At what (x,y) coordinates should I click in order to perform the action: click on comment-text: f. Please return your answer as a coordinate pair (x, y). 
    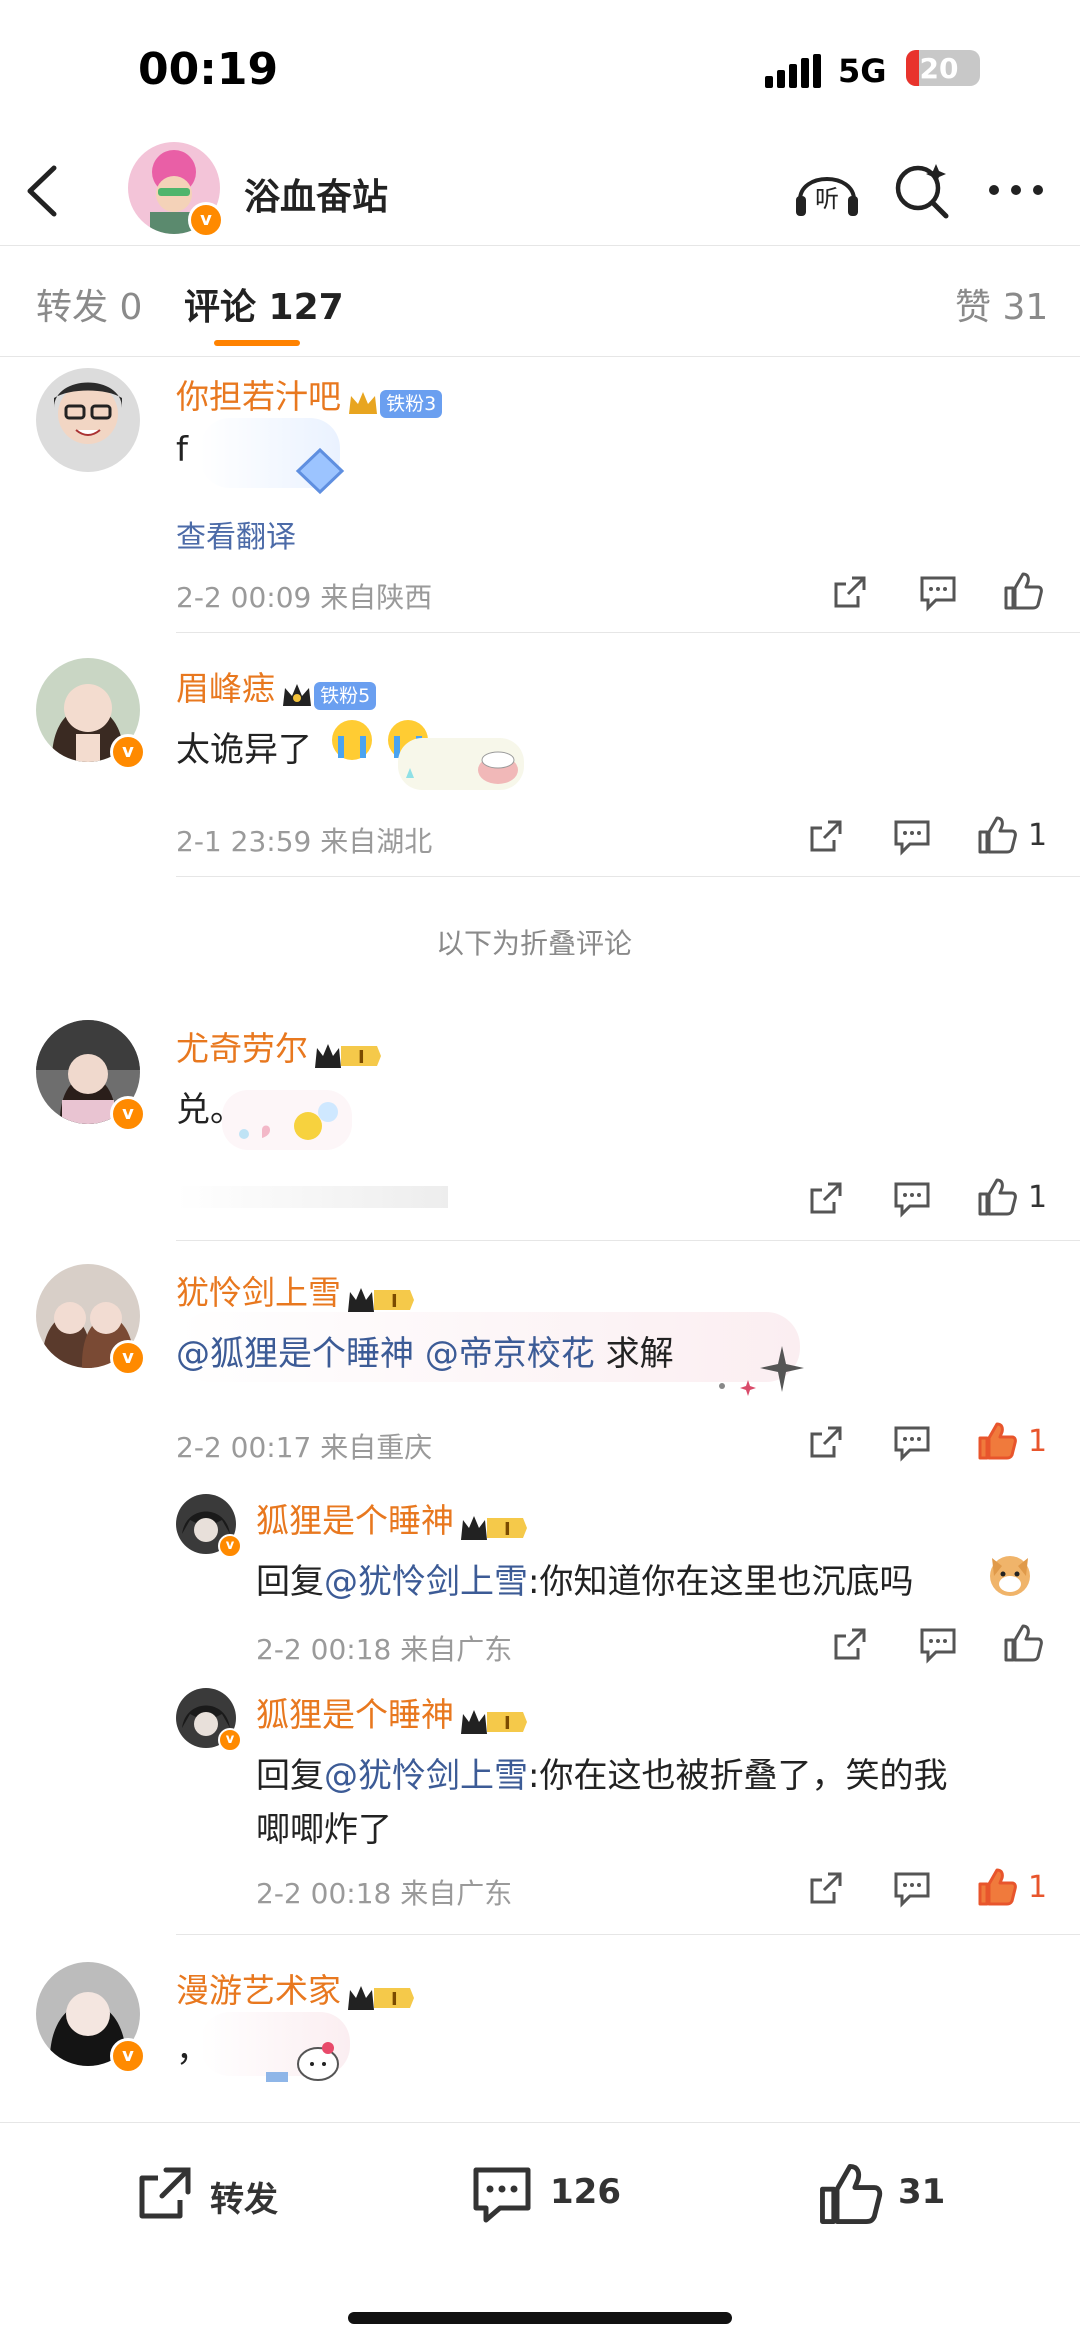
    Looking at the image, I should click on (182, 450).